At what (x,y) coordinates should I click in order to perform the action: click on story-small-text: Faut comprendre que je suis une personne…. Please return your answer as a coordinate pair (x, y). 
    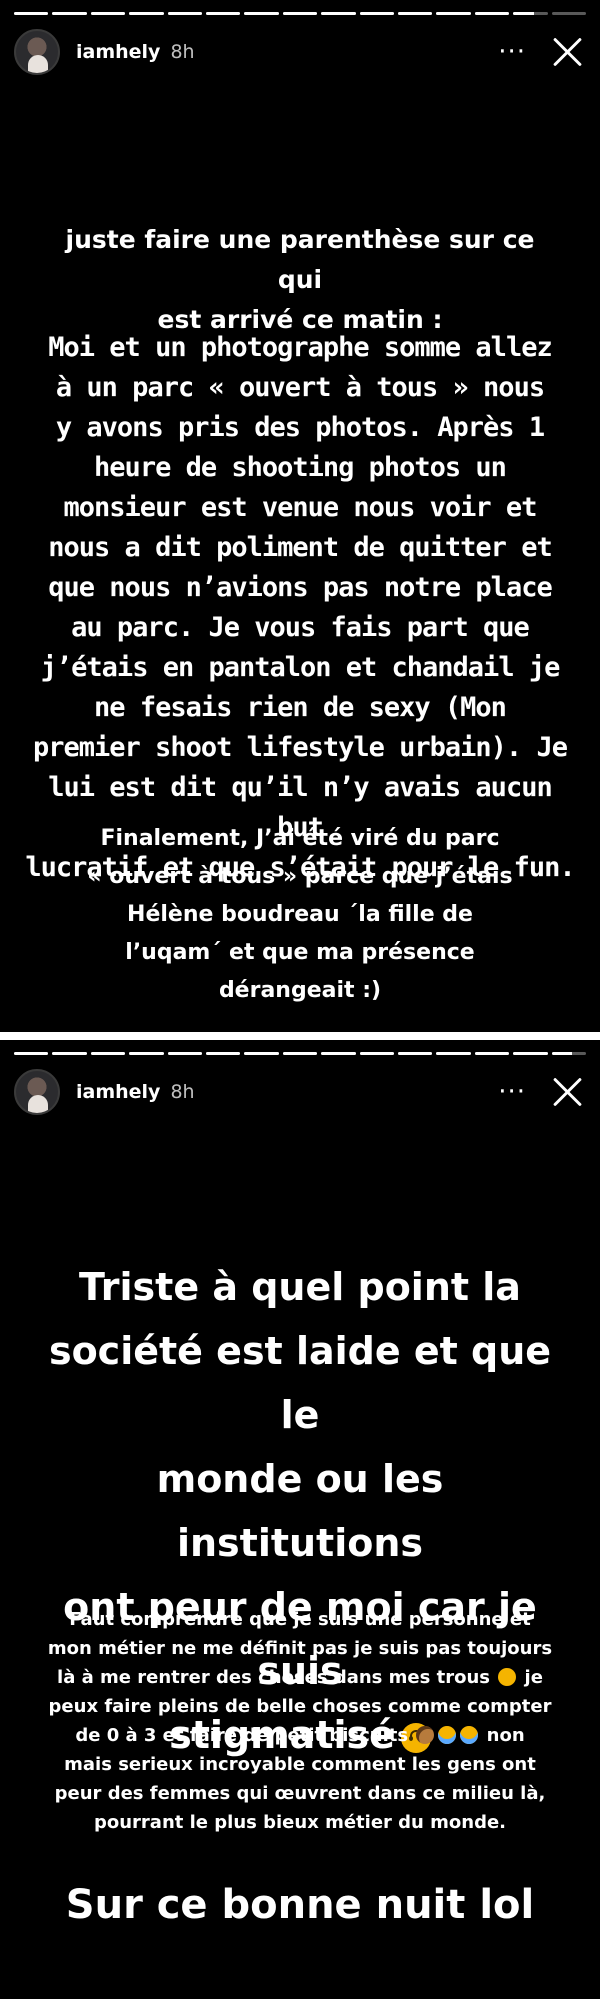
    Looking at the image, I should click on (300, 1721).